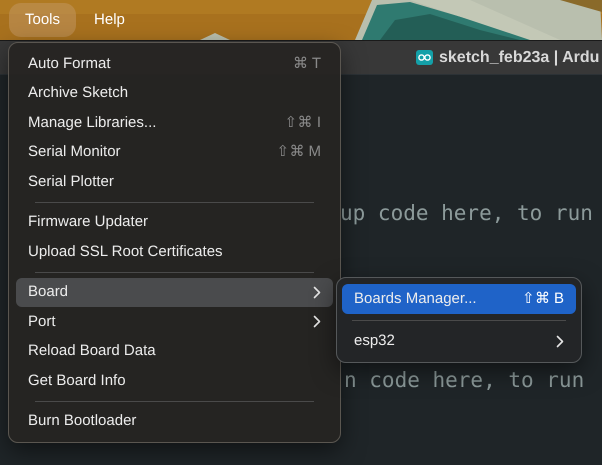 Image resolution: width=602 pixels, height=465 pixels. What do you see at coordinates (174, 123) in the screenshot?
I see `menu-item: Manage Libraries... ⇧⌘ I` at bounding box center [174, 123].